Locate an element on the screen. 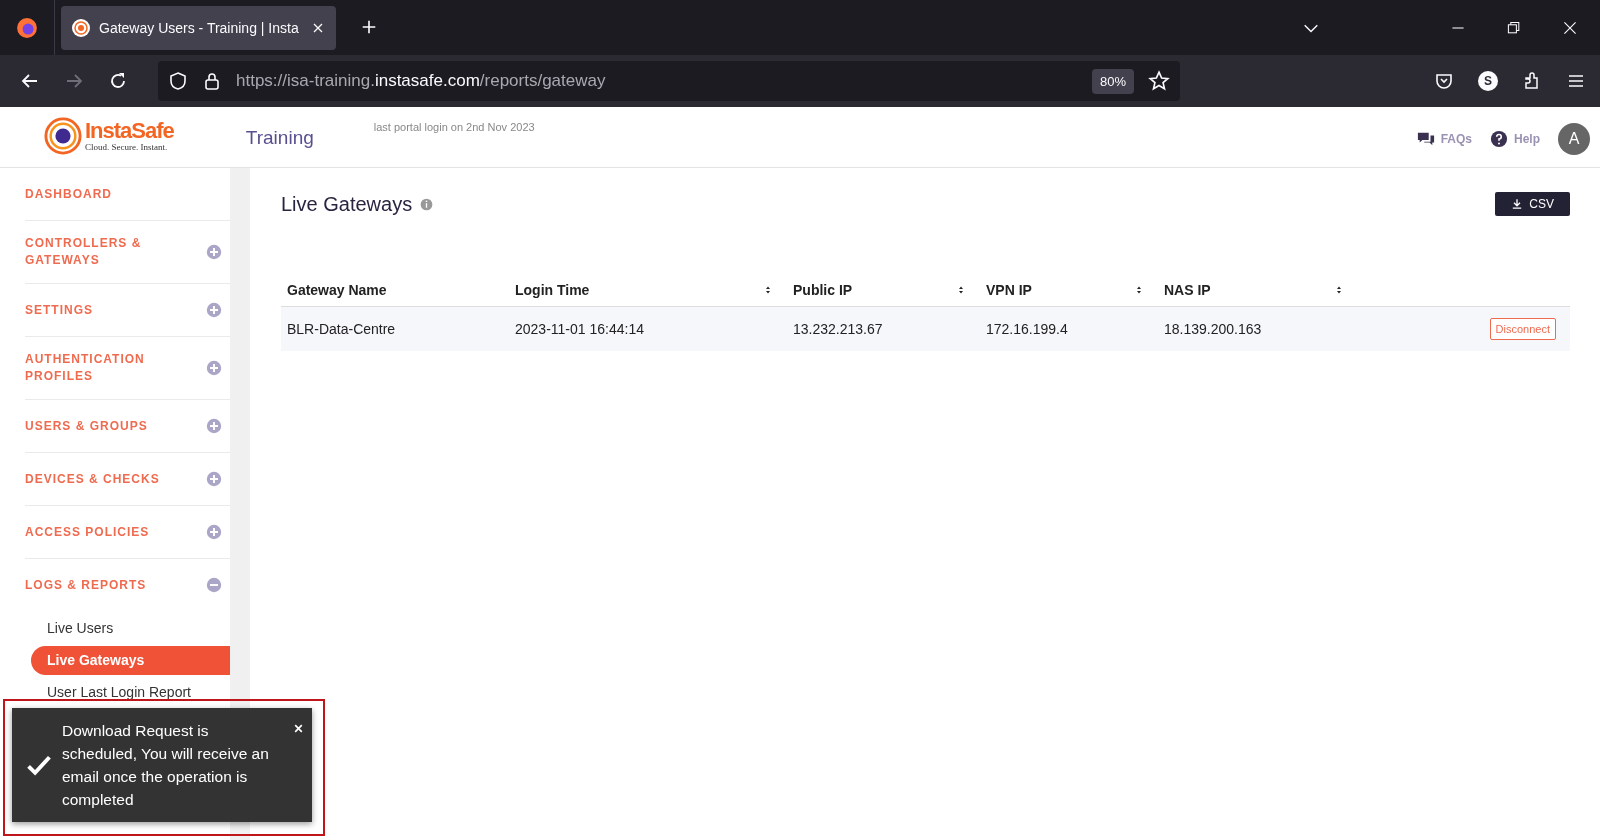 This screenshot has width=1600, height=840. csv-download-button: CSV is located at coordinates (1532, 204).